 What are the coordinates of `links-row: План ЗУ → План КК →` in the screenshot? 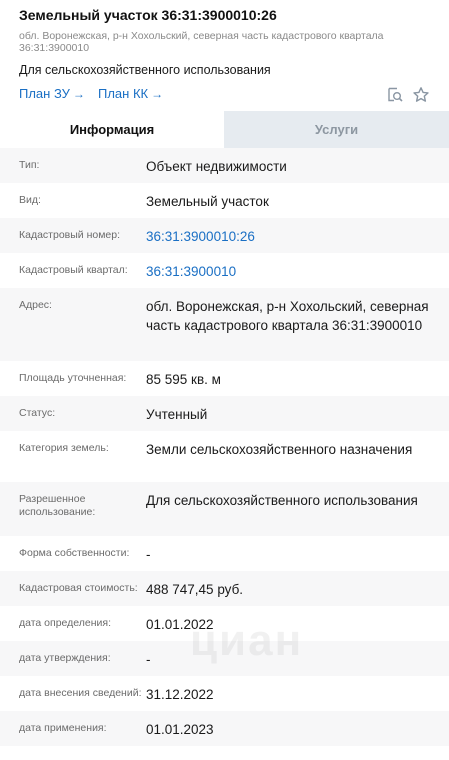 It's located at (224, 96).